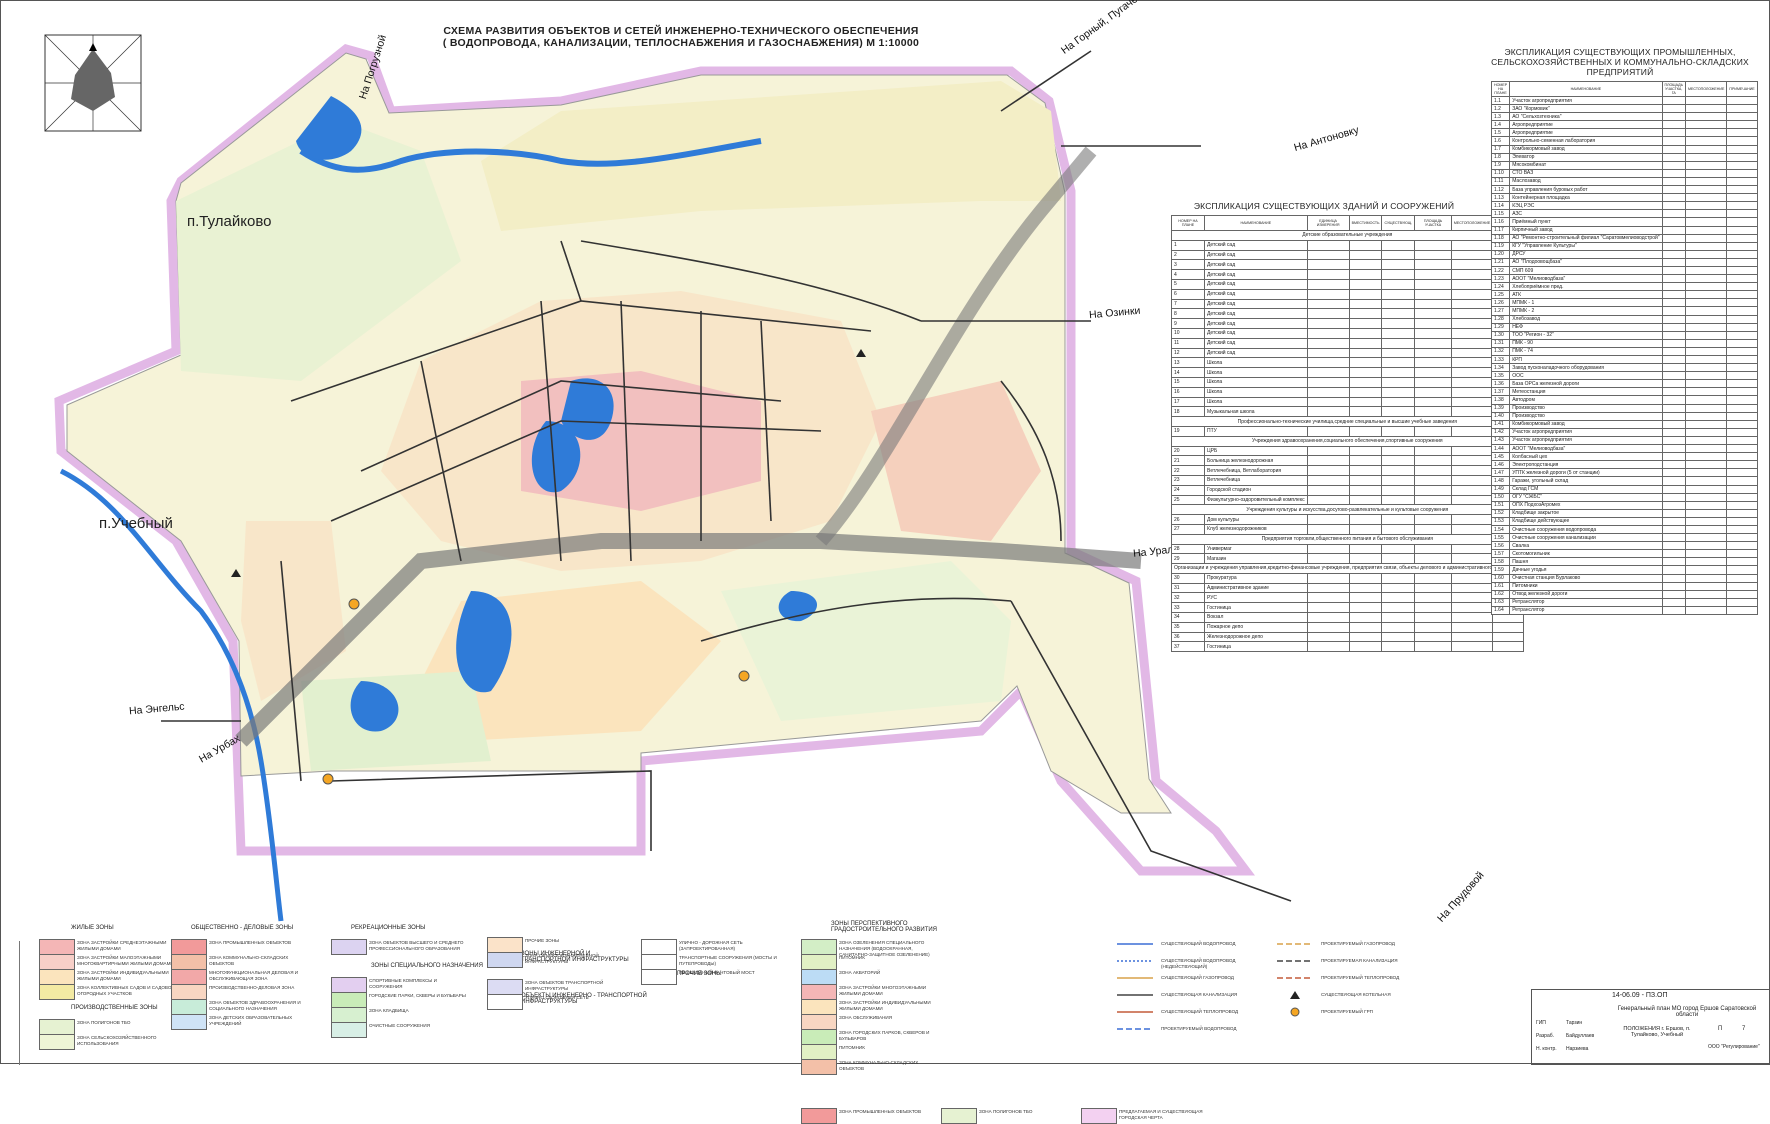  Describe the element at coordinates (250, 942) in the screenshot. I see `legend-label: ЗОНА ПРОМЫШЛЕННЫХ ОБЪЕКТОВ` at that location.